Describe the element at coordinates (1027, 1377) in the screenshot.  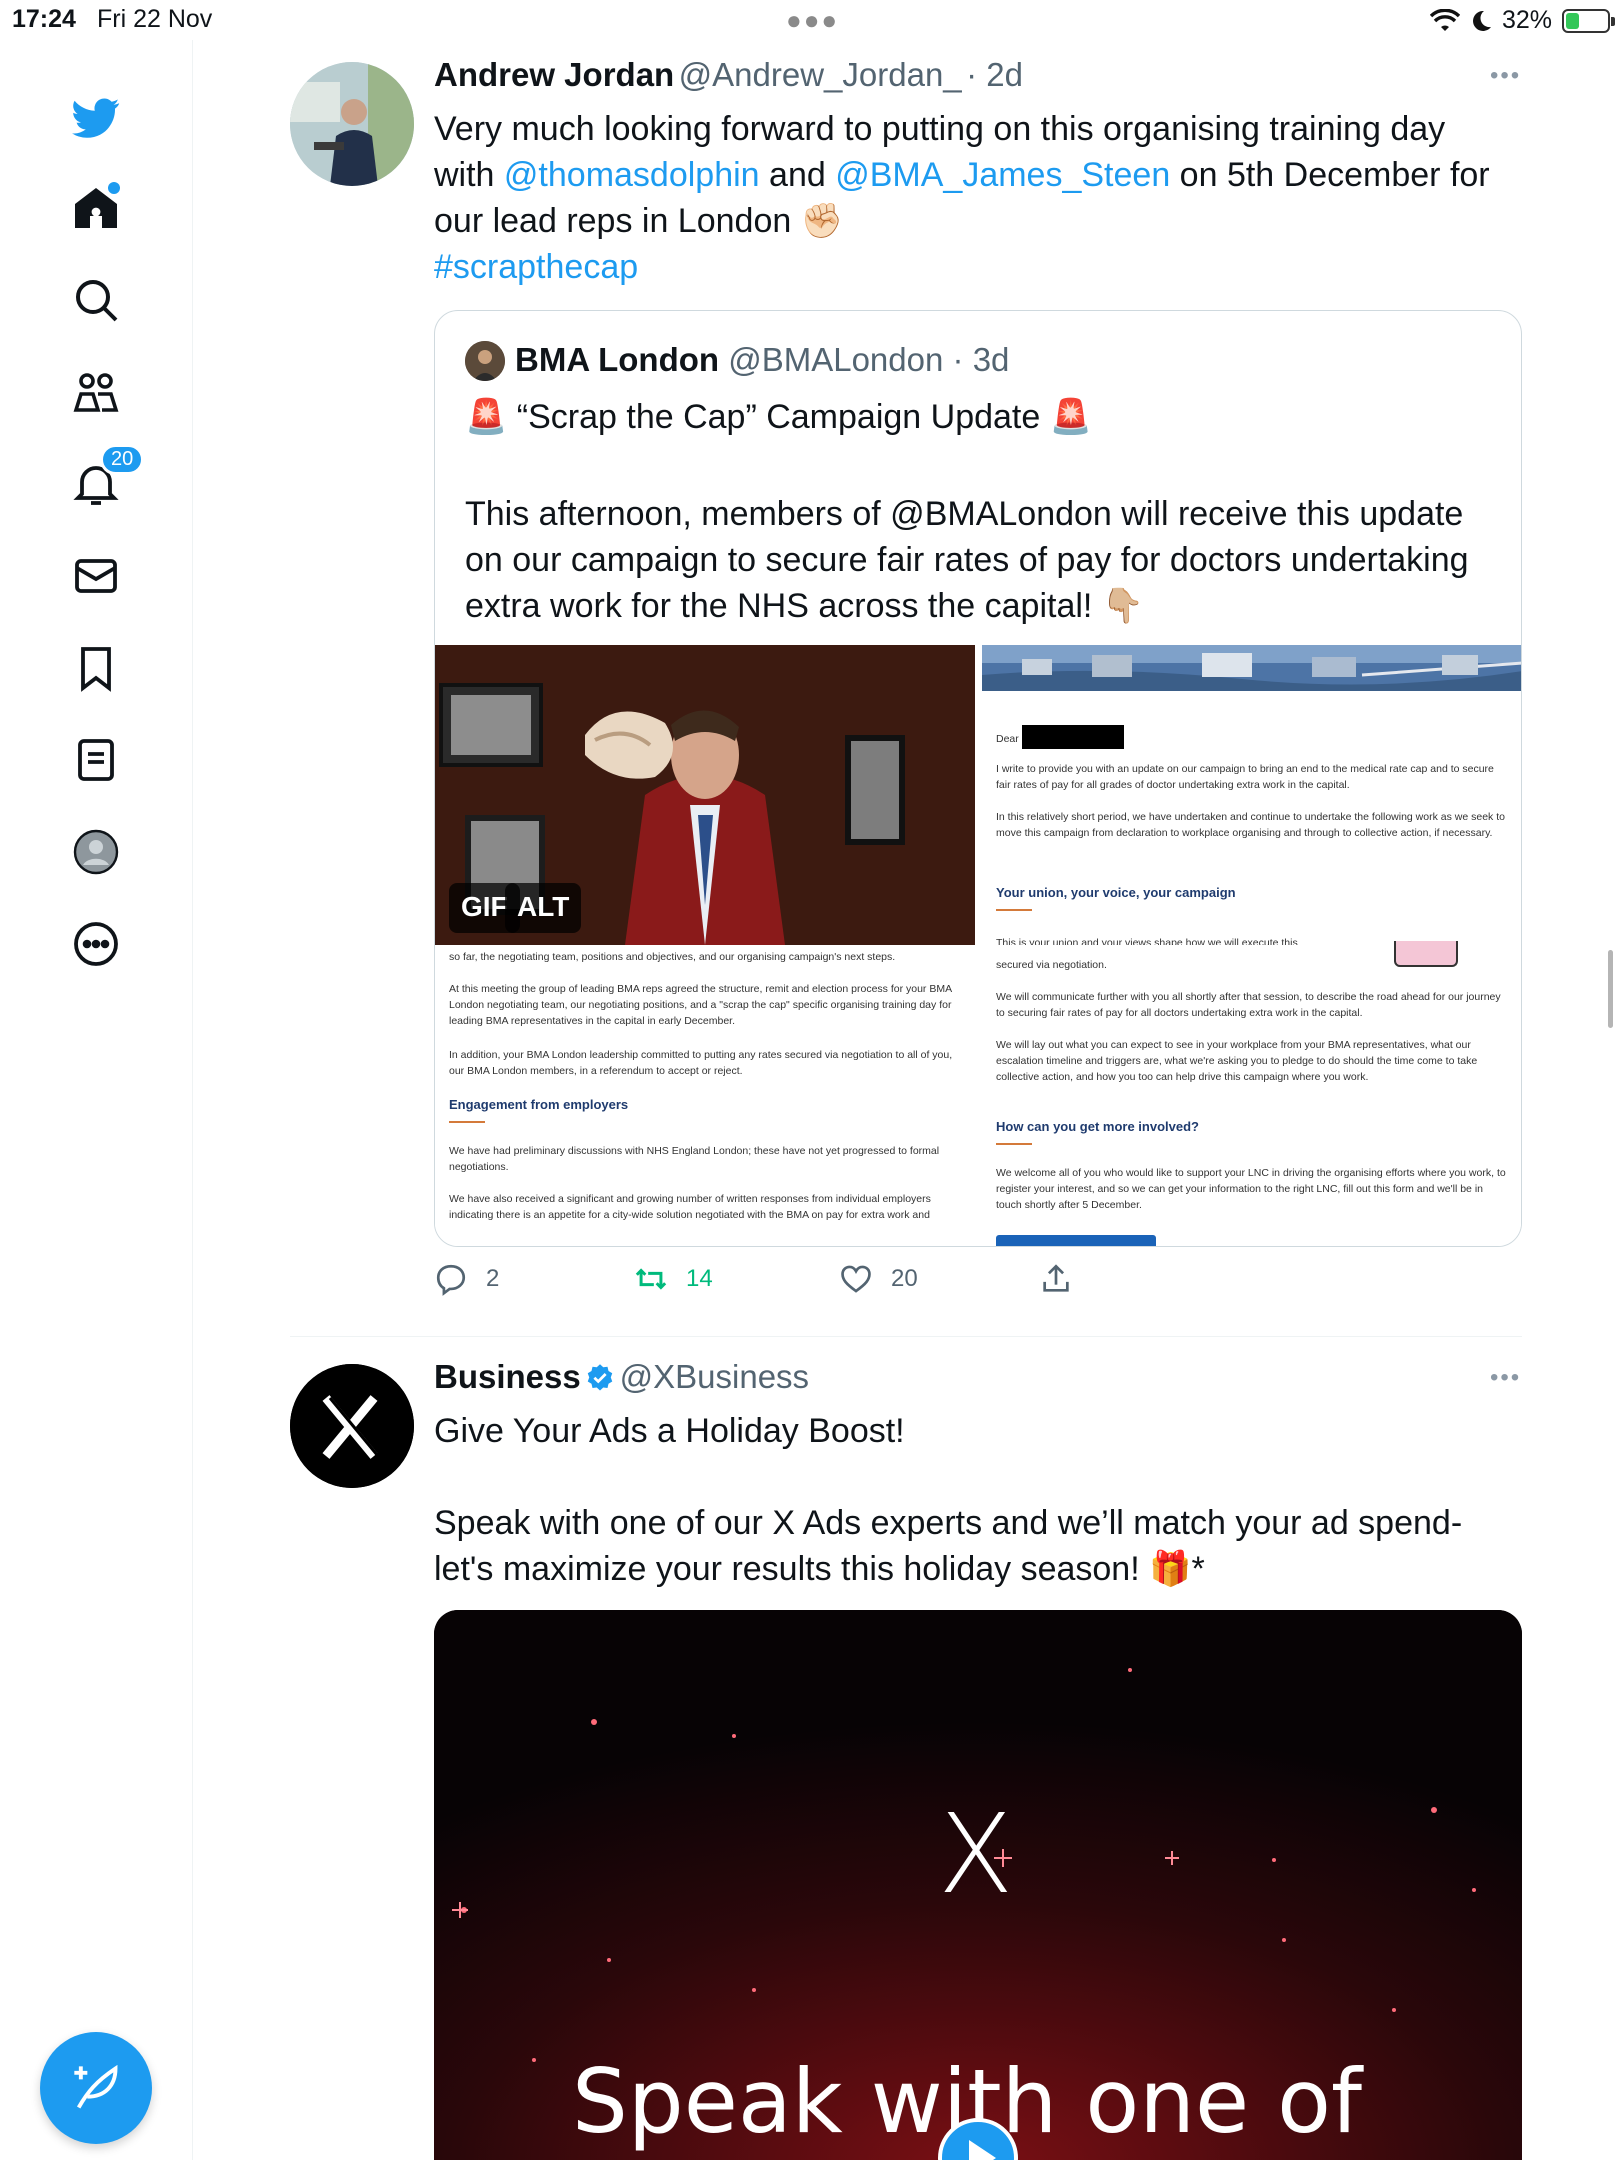
I see `tweet-header: Business @XBusiness` at that location.